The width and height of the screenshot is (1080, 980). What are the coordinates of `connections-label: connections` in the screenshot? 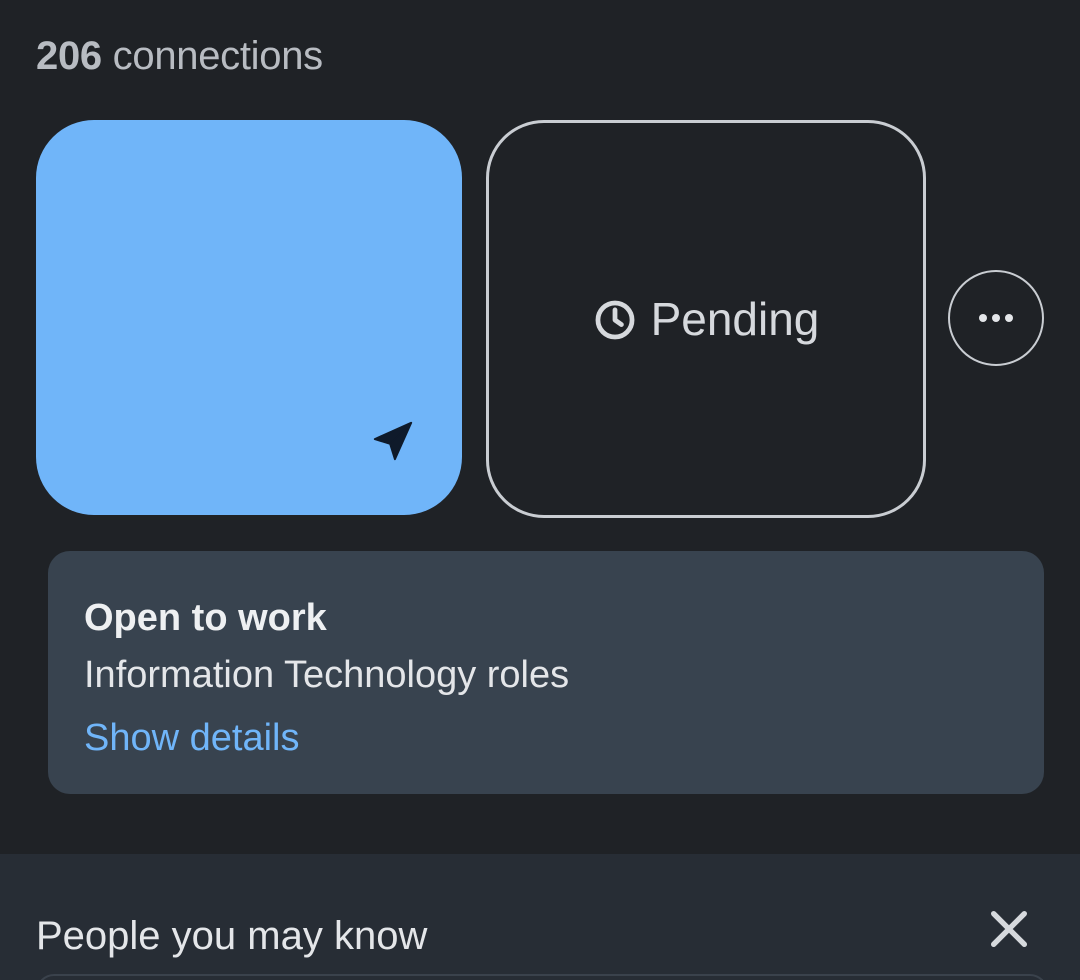 It's located at (217, 56).